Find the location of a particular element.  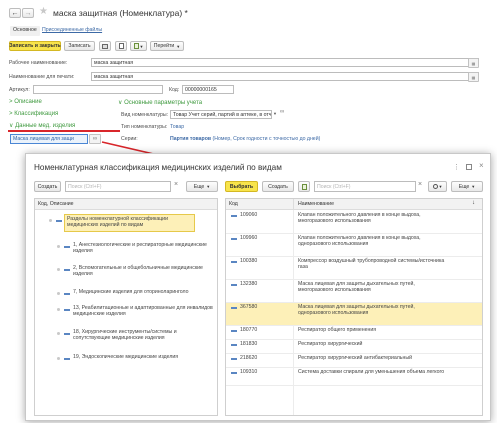

translate-icon: ▦ is located at coordinates (473, 63).